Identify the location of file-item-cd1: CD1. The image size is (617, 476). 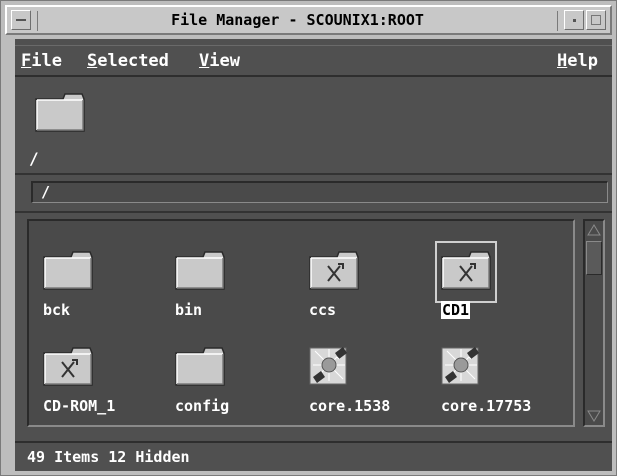
(503, 290).